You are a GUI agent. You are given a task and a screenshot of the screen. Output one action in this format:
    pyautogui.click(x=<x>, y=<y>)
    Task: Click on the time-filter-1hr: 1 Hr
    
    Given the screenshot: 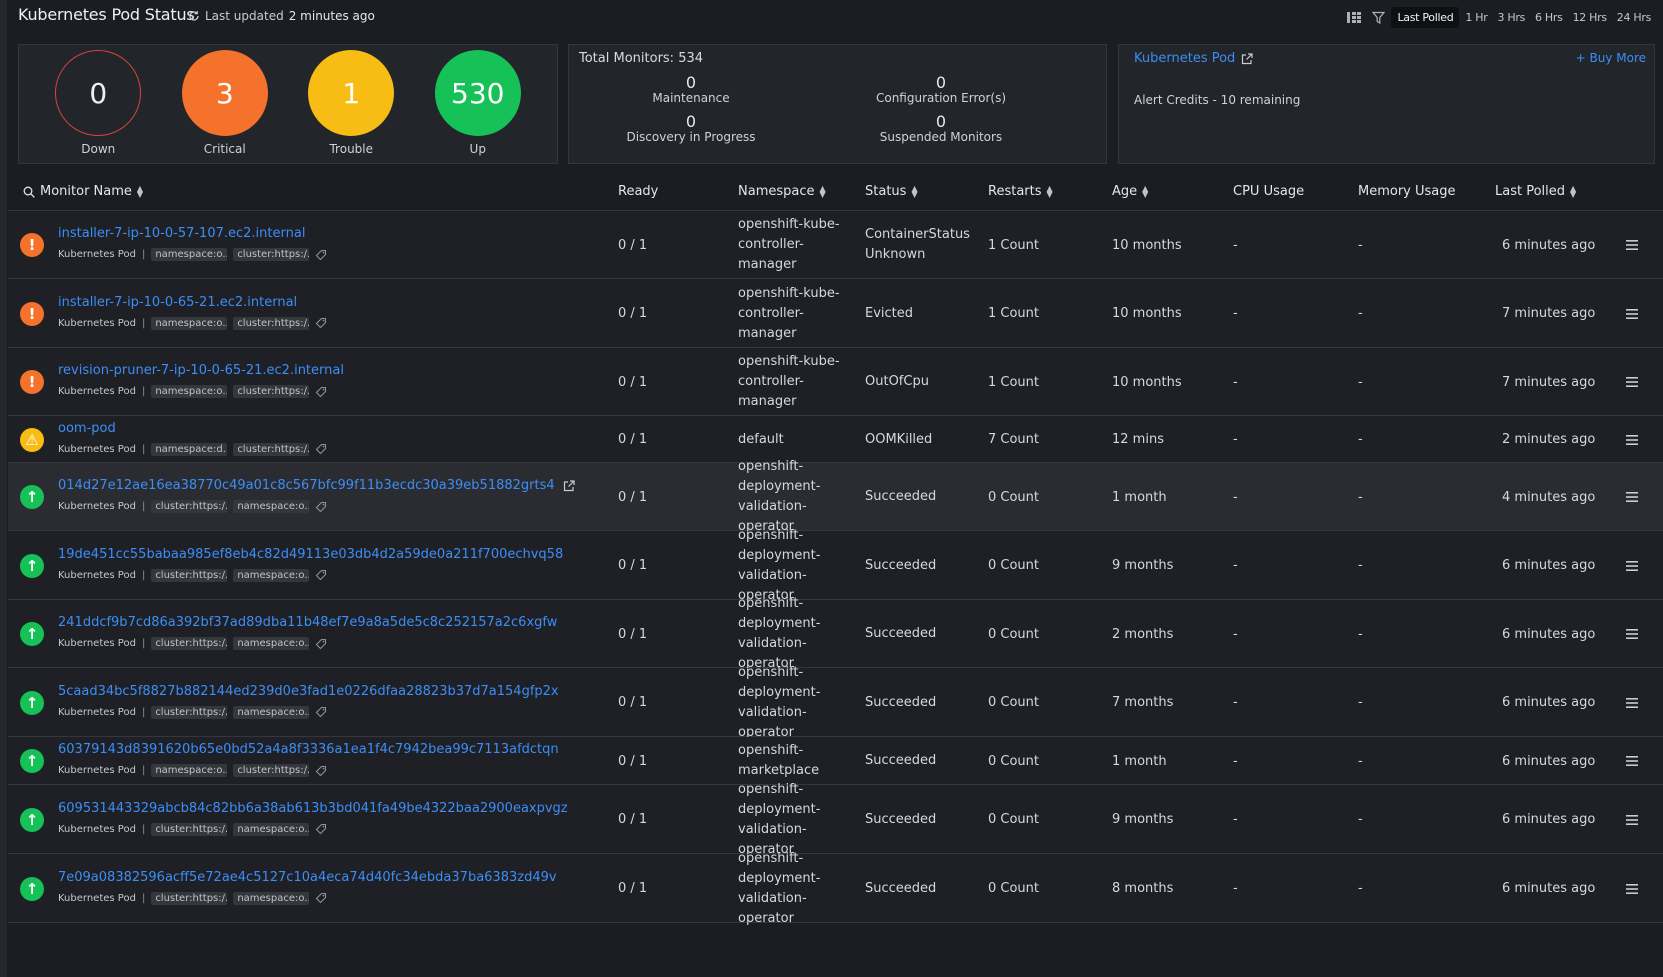 What is the action you would take?
    pyautogui.click(x=1476, y=17)
    